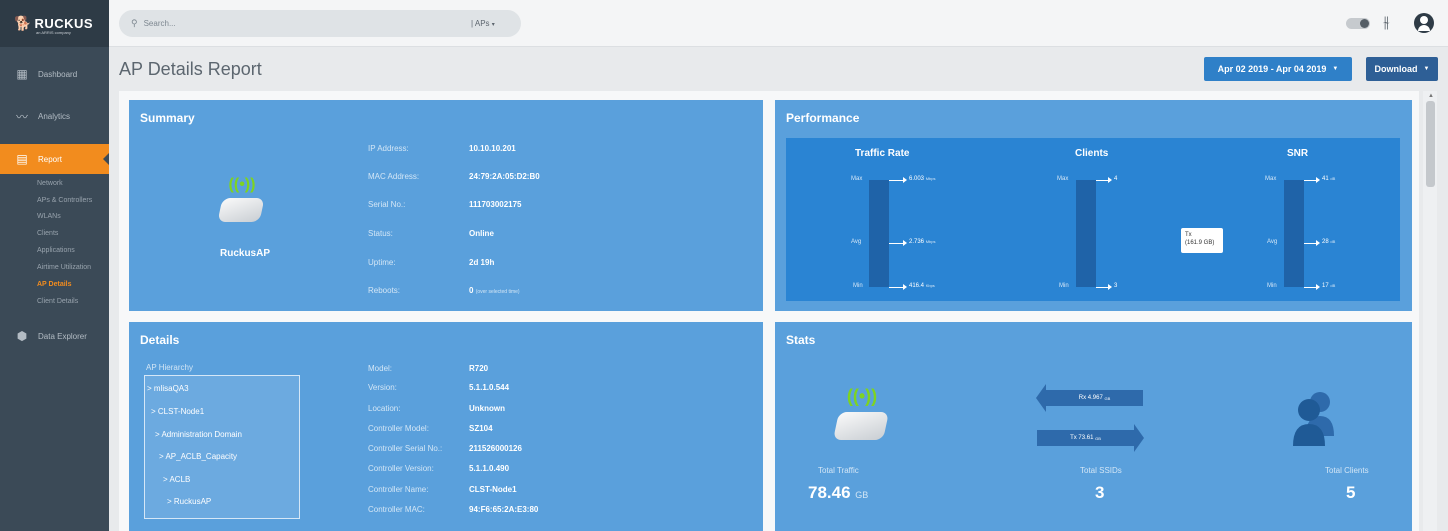  Describe the element at coordinates (1386, 23) in the screenshot. I see `sliders-icon: ⫳` at that location.